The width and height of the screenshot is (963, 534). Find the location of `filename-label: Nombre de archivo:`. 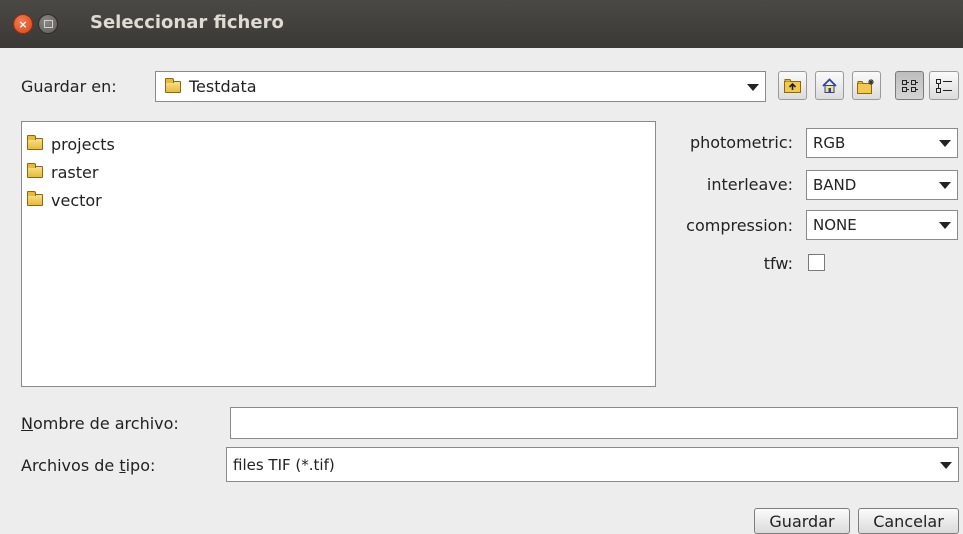

filename-label: Nombre de archivo: is located at coordinates (100, 423).